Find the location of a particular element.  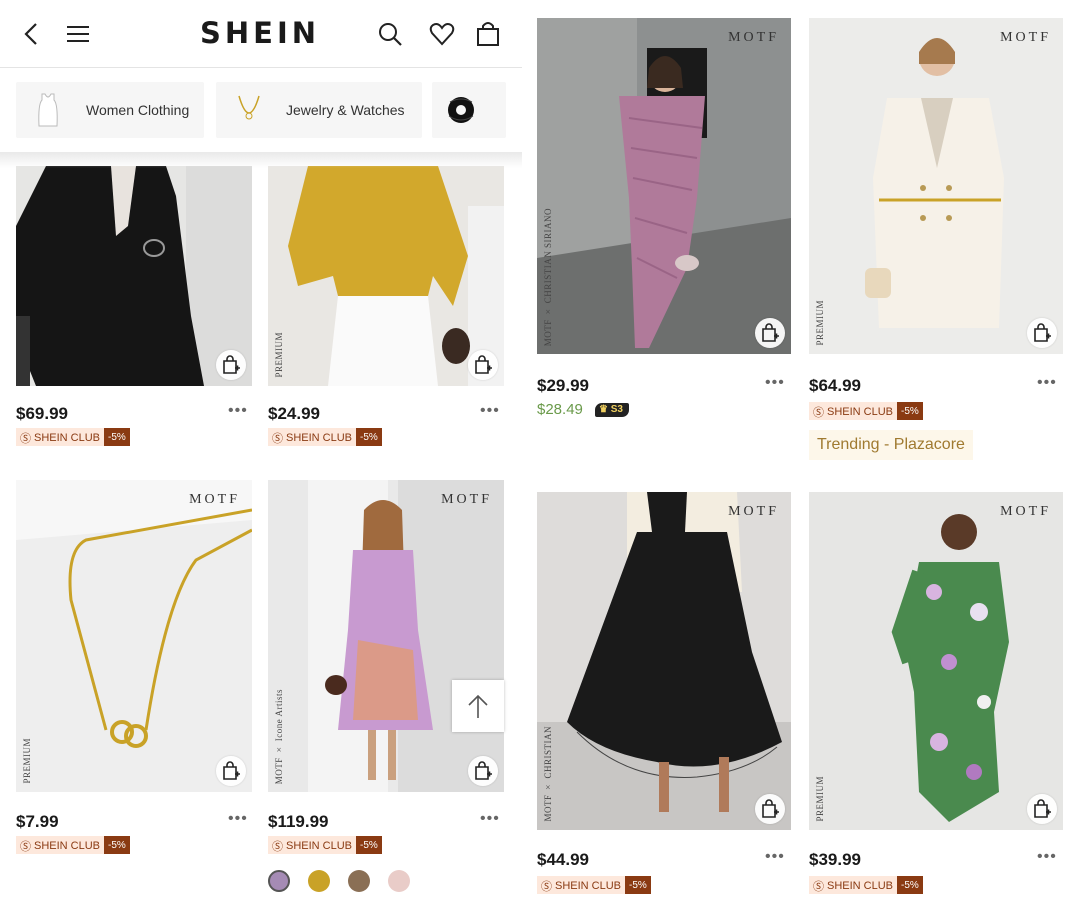

category-strip: Women Clothing Jewelry & Watches is located at coordinates (261, 112).